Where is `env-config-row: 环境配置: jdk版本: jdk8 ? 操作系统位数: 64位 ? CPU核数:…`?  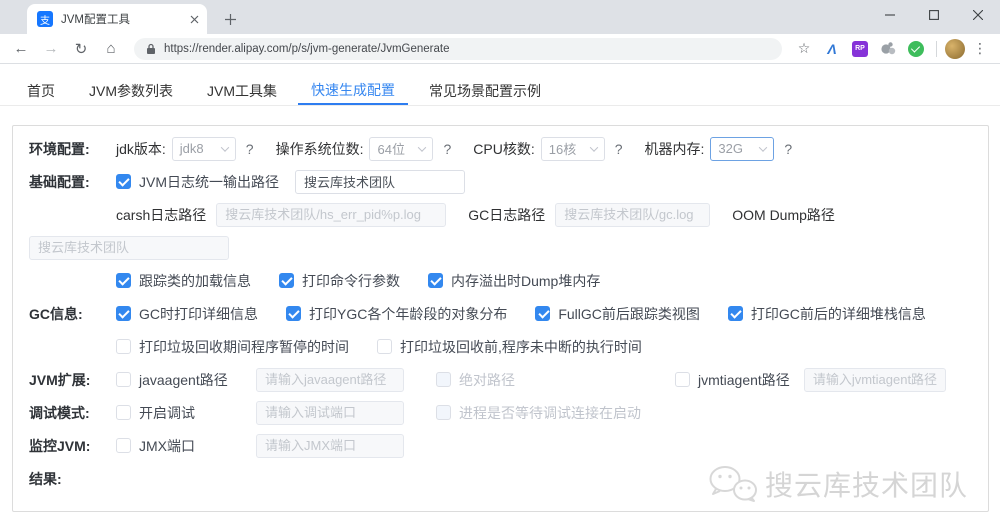
env-config-row: 环境配置: jdk版本: jdk8 ? 操作系统位数: 64位 ? CPU核数:… is located at coordinates (500, 148).